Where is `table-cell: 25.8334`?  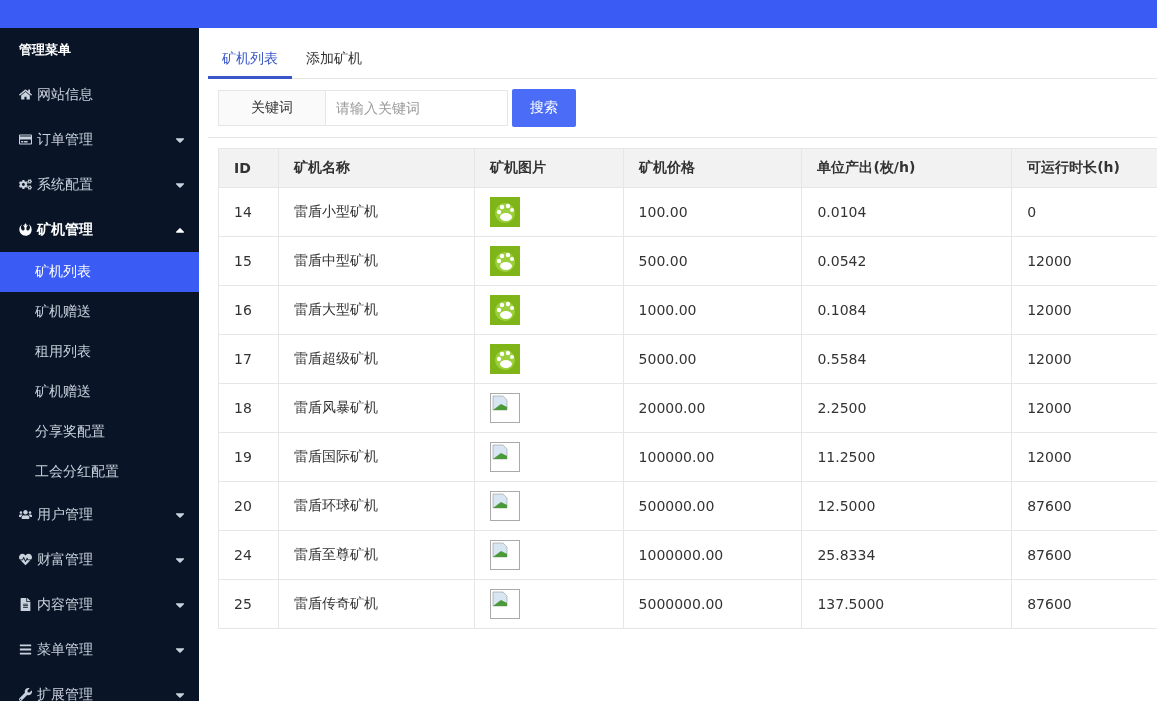 table-cell: 25.8334 is located at coordinates (906, 555).